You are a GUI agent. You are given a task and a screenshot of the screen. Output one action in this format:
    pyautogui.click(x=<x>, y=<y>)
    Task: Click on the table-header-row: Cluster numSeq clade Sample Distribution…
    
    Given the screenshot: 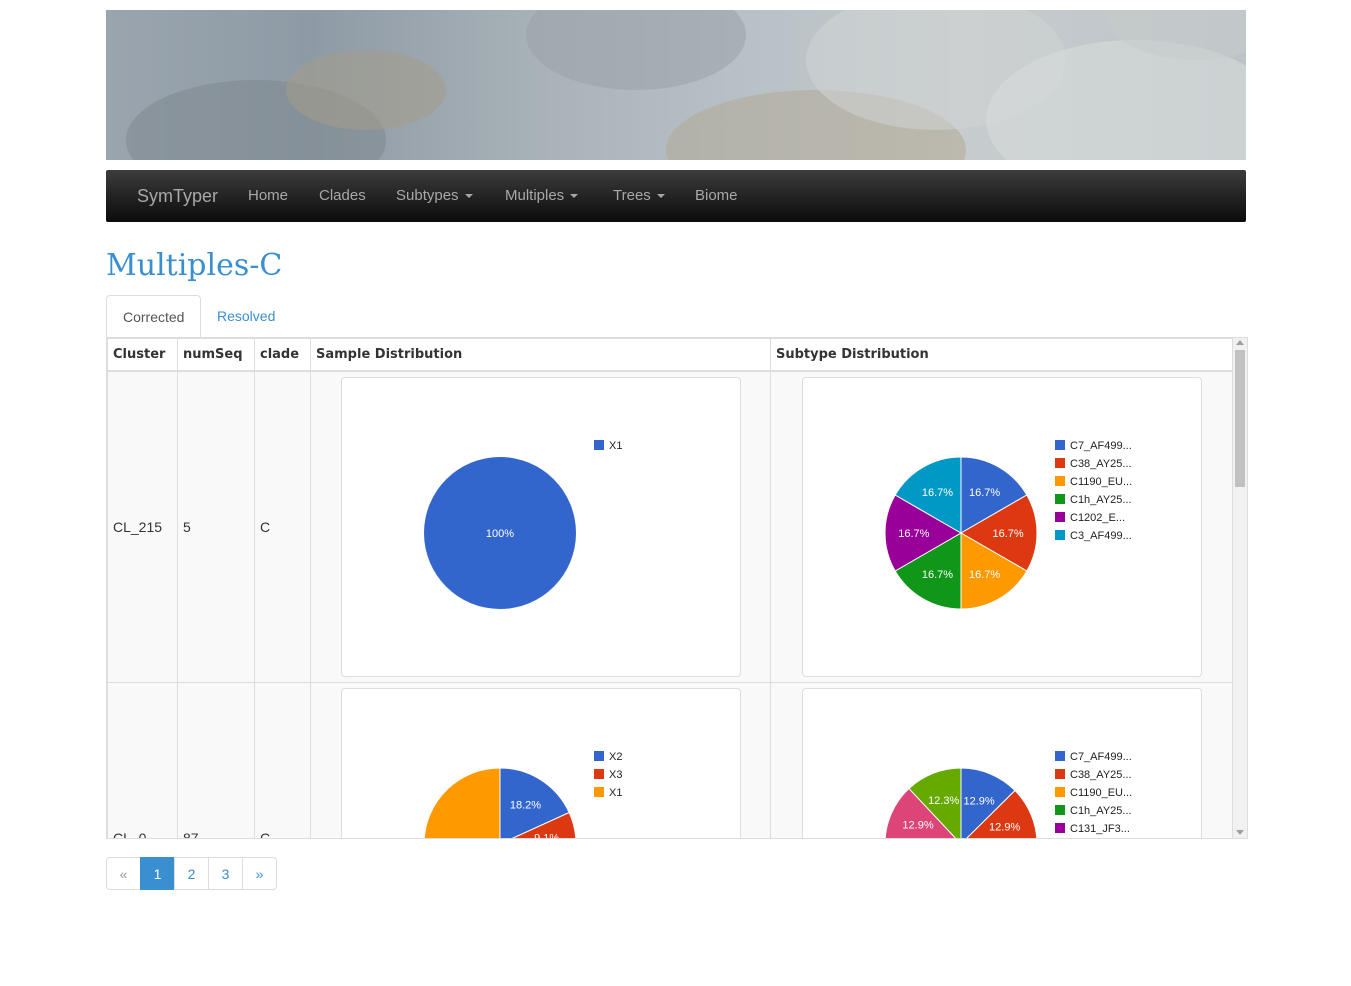 What is the action you would take?
    pyautogui.click(x=670, y=355)
    